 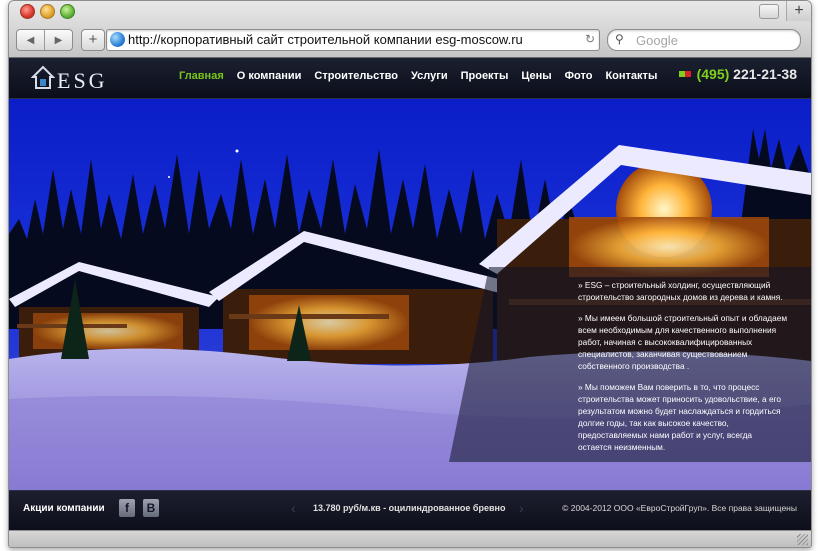 I want to click on status-bar, so click(x=410, y=538).